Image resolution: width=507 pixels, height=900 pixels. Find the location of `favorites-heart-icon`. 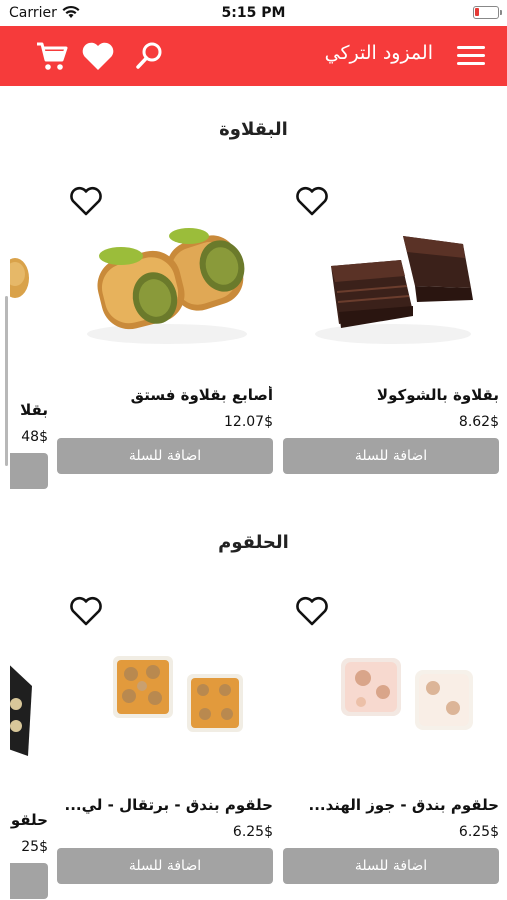

favorites-heart-icon is located at coordinates (98, 56).